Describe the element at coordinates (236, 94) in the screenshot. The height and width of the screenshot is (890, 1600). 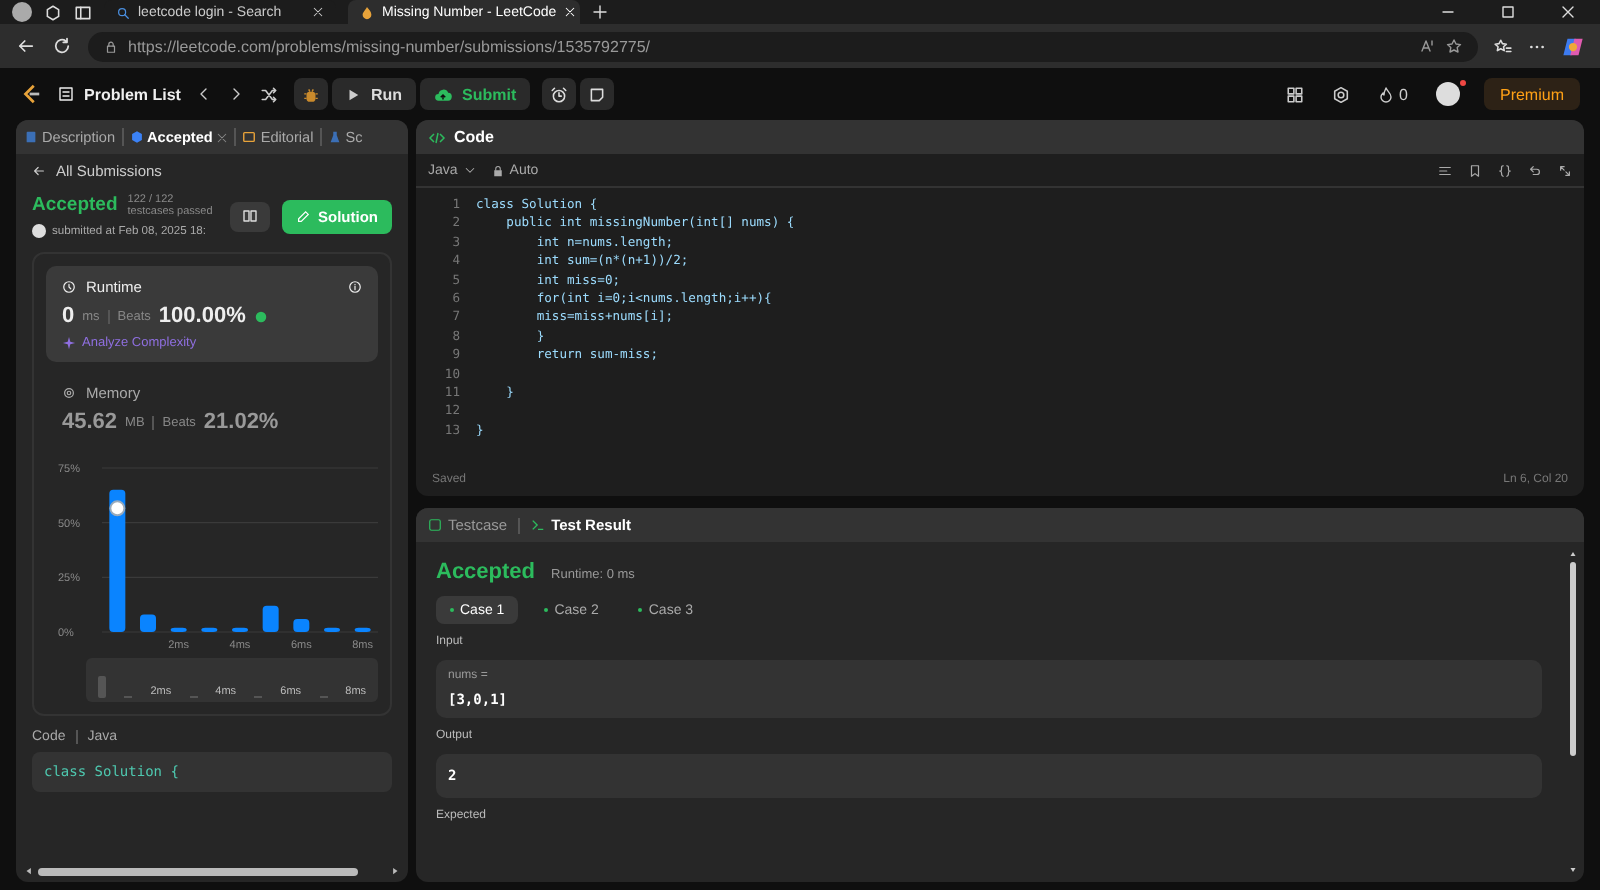
I see `chevron-right-icon` at that location.